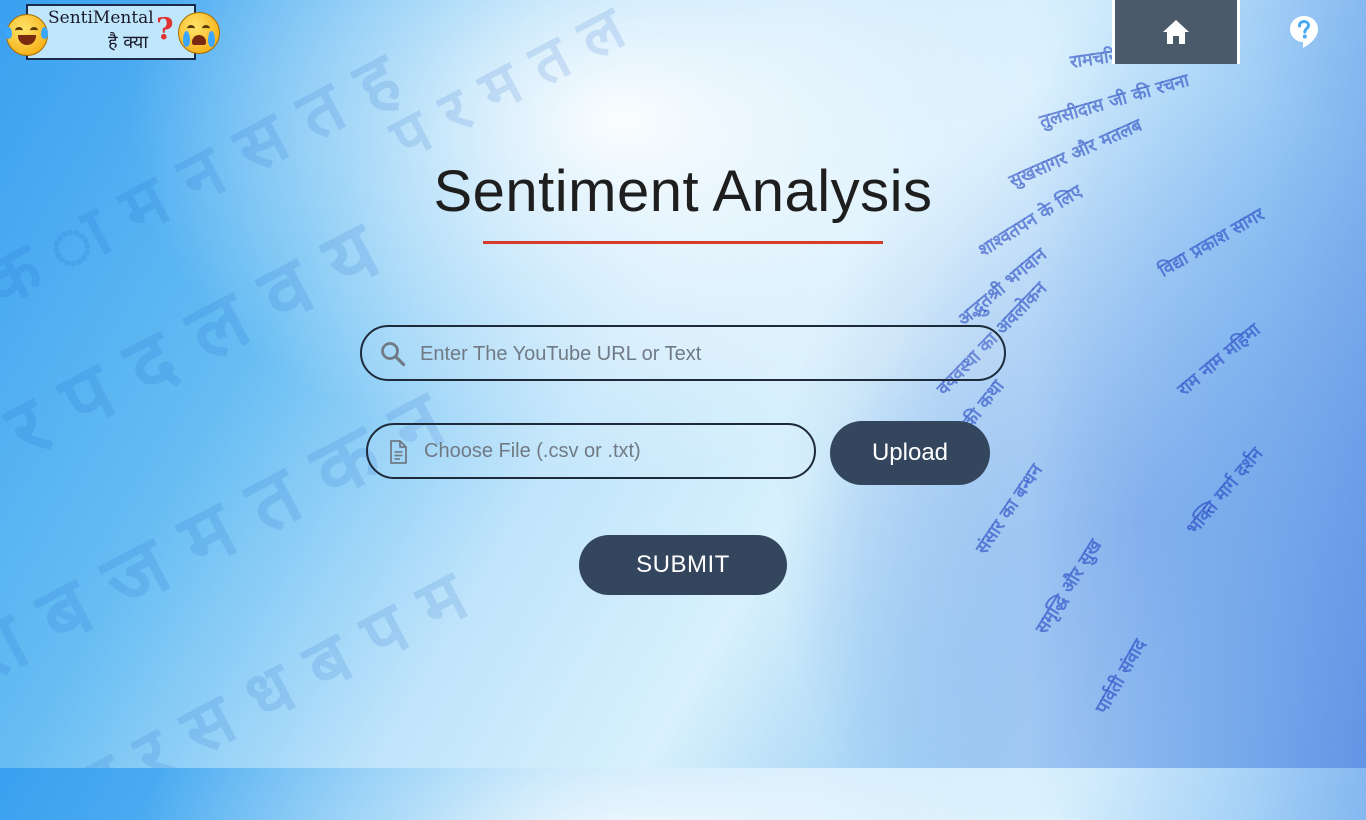  Describe the element at coordinates (199, 33) in the screenshot. I see `crying-emoji-icon` at that location.